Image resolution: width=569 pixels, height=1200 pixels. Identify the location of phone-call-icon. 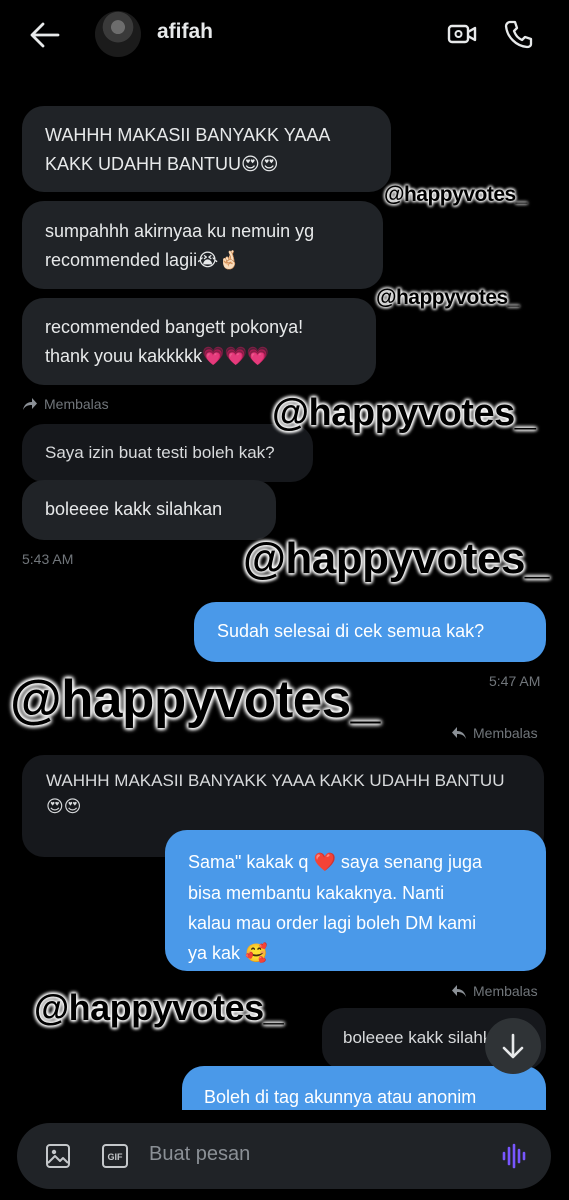
(519, 34).